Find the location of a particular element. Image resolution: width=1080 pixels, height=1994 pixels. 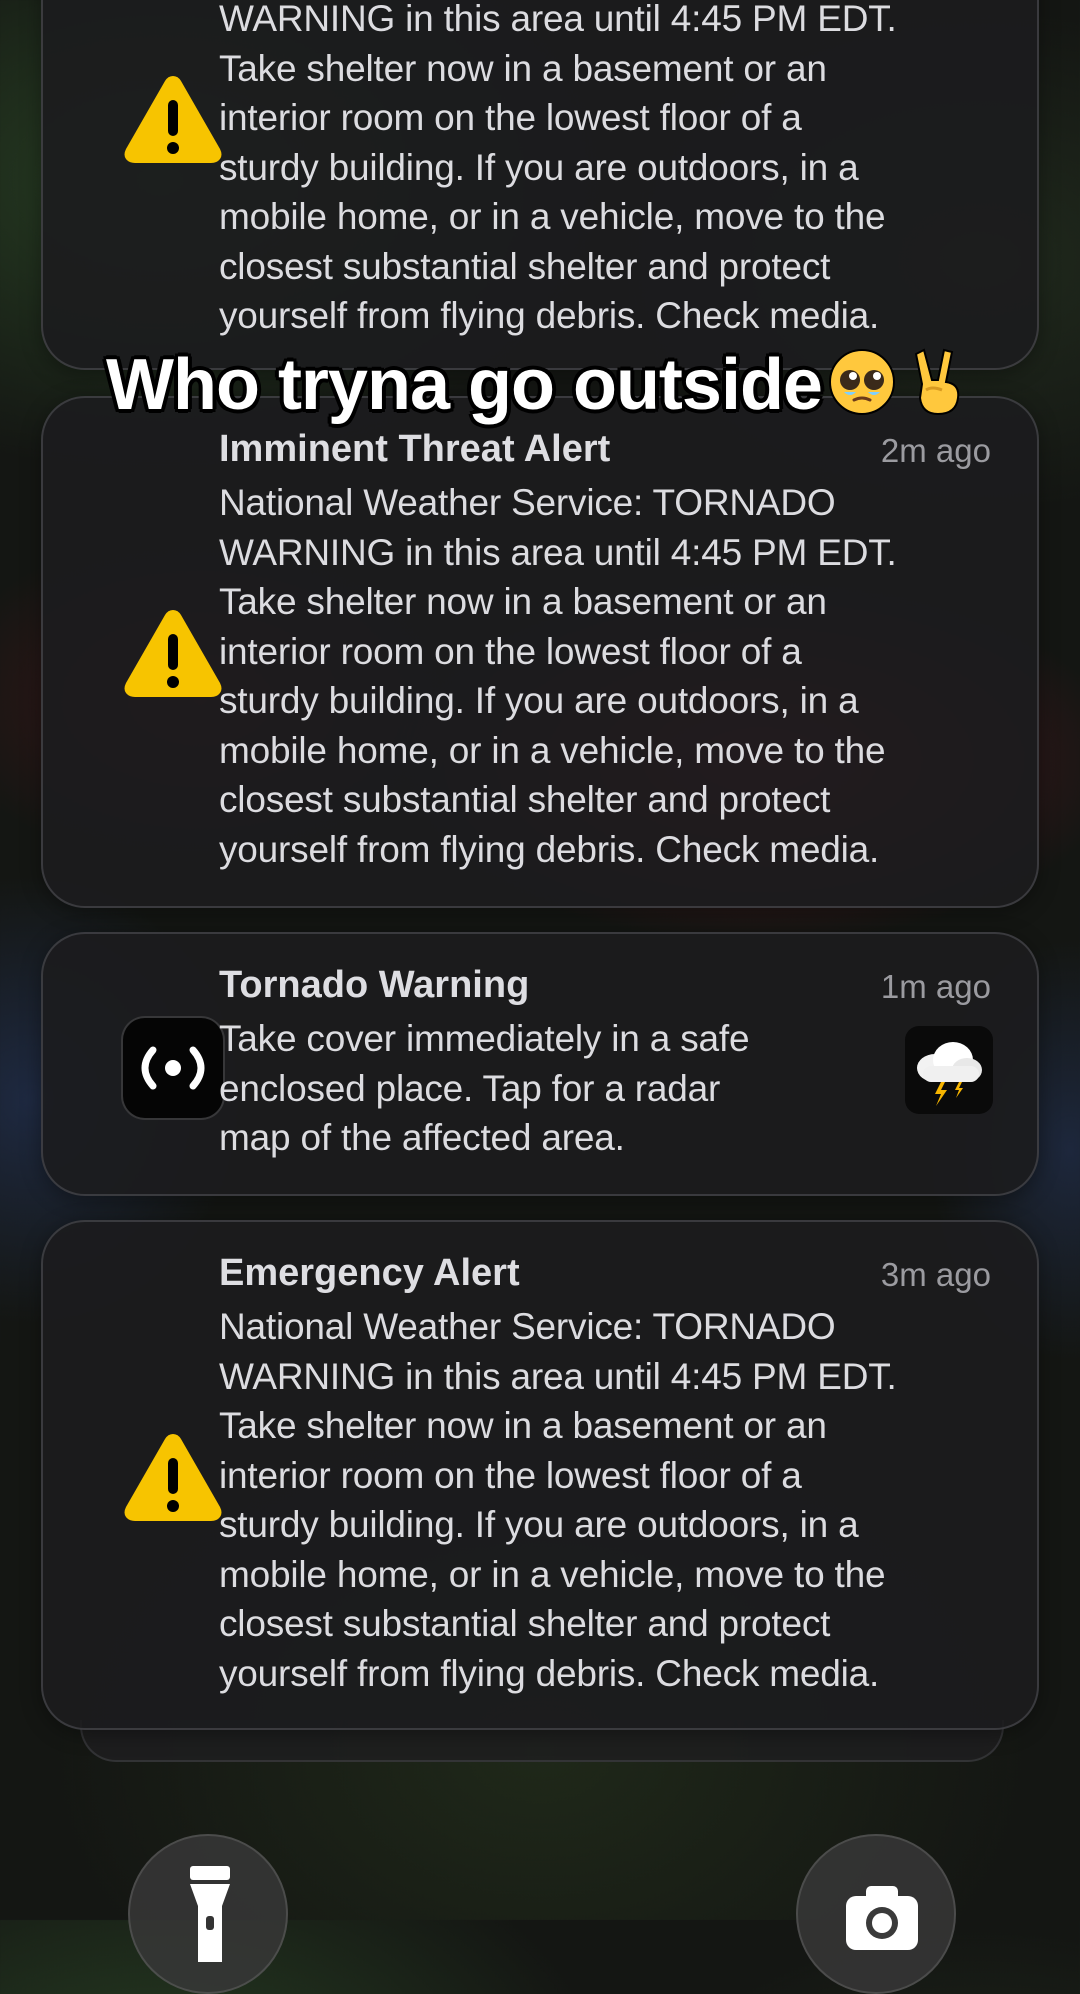

notification-time: 1m ago is located at coordinates (935, 986).